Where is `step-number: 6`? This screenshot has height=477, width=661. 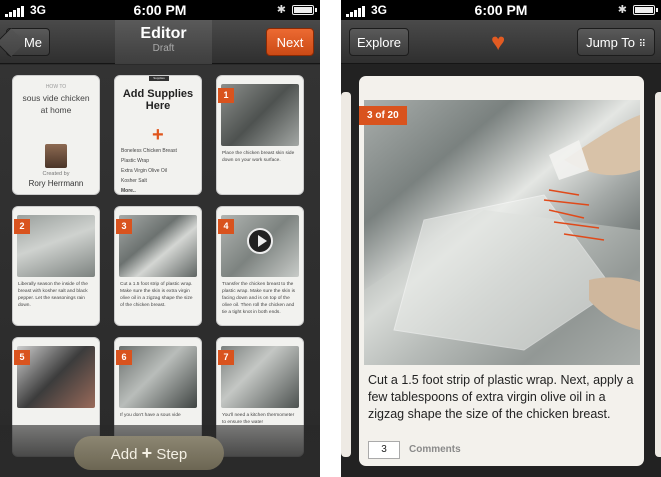
step-number: 6 is located at coordinates (124, 357).